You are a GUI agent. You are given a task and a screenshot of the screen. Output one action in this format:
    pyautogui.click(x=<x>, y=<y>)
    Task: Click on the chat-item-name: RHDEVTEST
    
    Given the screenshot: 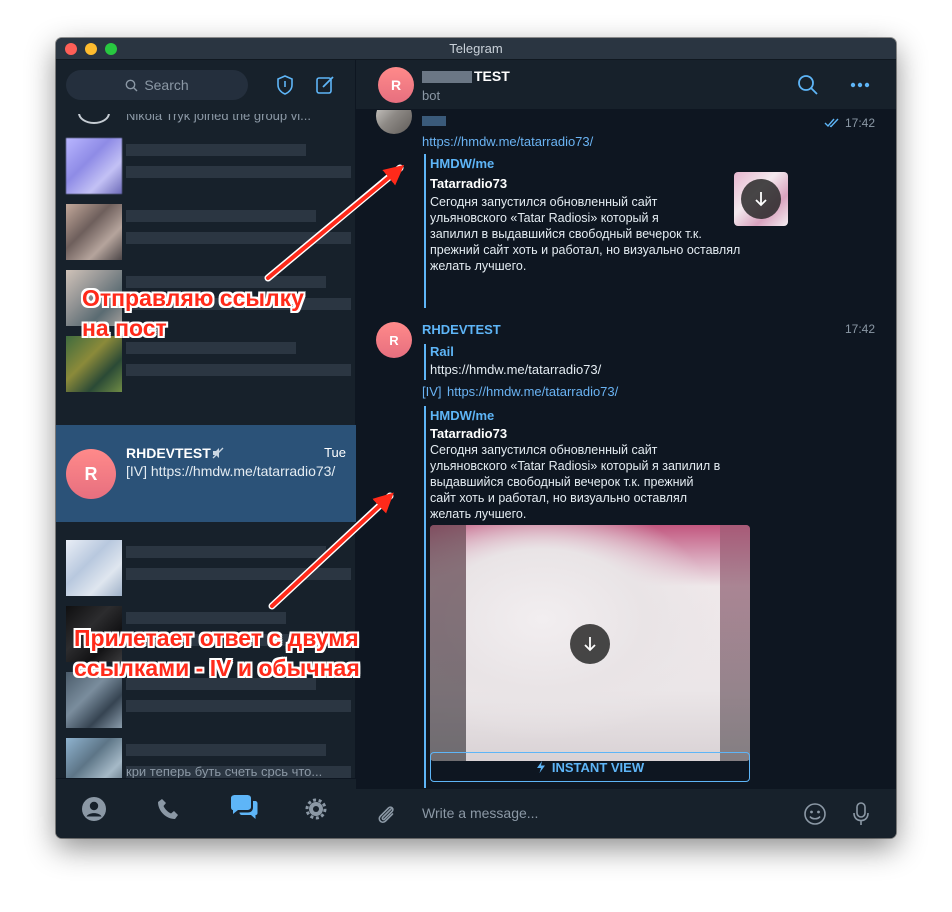 What is the action you would take?
    pyautogui.click(x=168, y=453)
    